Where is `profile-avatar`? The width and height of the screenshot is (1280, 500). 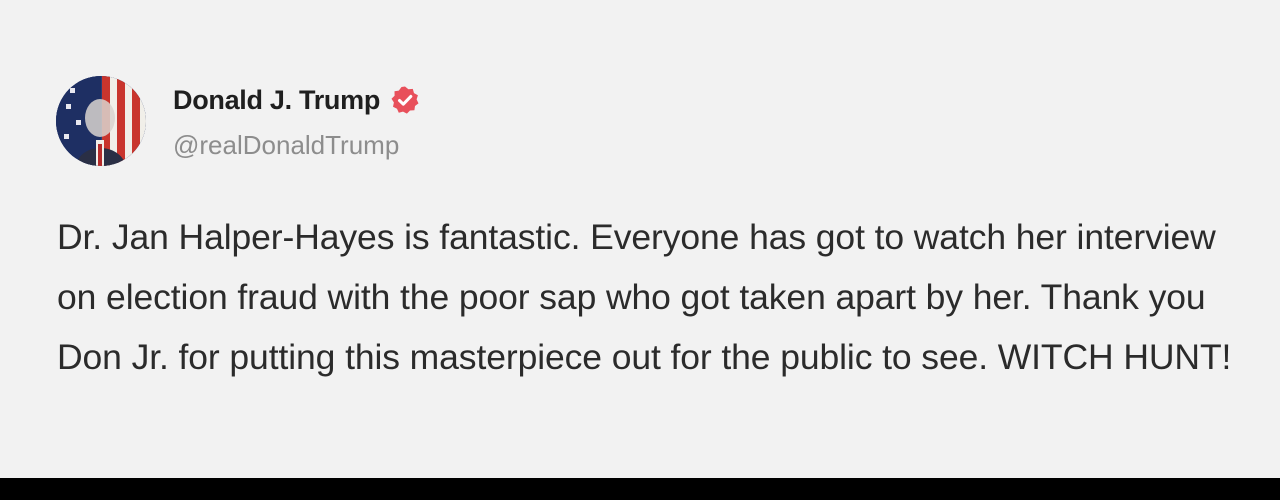 profile-avatar is located at coordinates (101, 121).